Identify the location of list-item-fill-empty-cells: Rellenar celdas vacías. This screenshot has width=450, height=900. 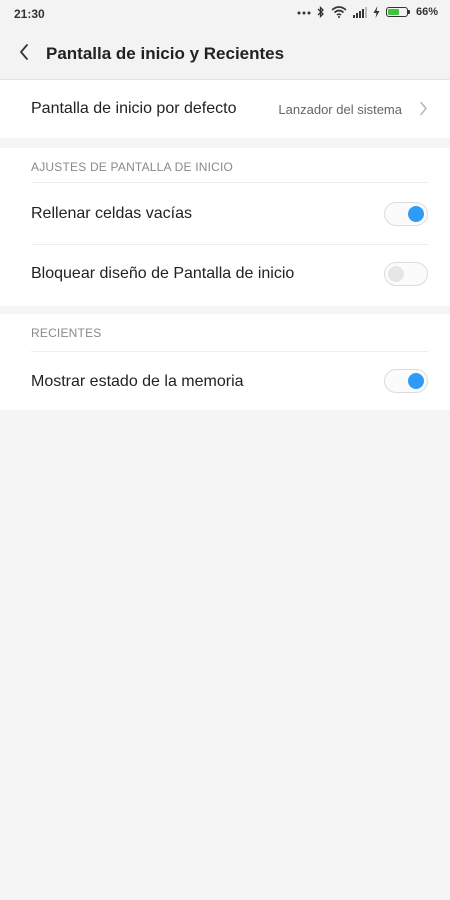
(225, 214).